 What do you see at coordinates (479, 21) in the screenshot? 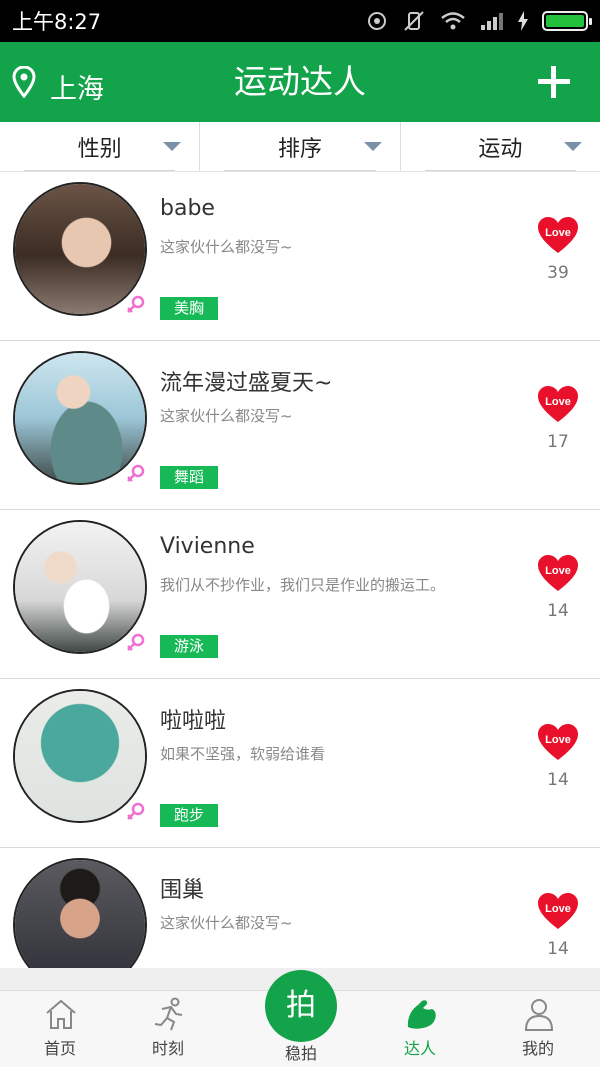
I see `status-icons` at bounding box center [479, 21].